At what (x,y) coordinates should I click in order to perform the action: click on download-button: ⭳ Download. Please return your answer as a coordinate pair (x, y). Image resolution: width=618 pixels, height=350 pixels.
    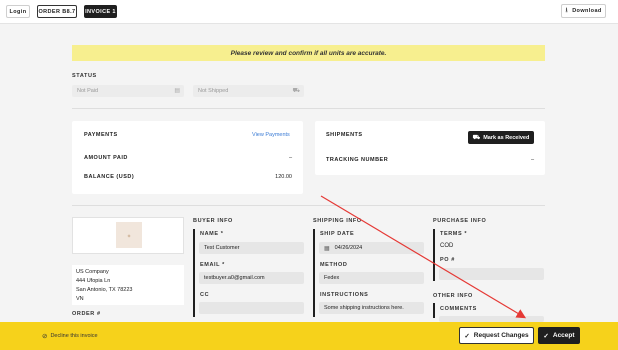
    Looking at the image, I should click on (583, 11).